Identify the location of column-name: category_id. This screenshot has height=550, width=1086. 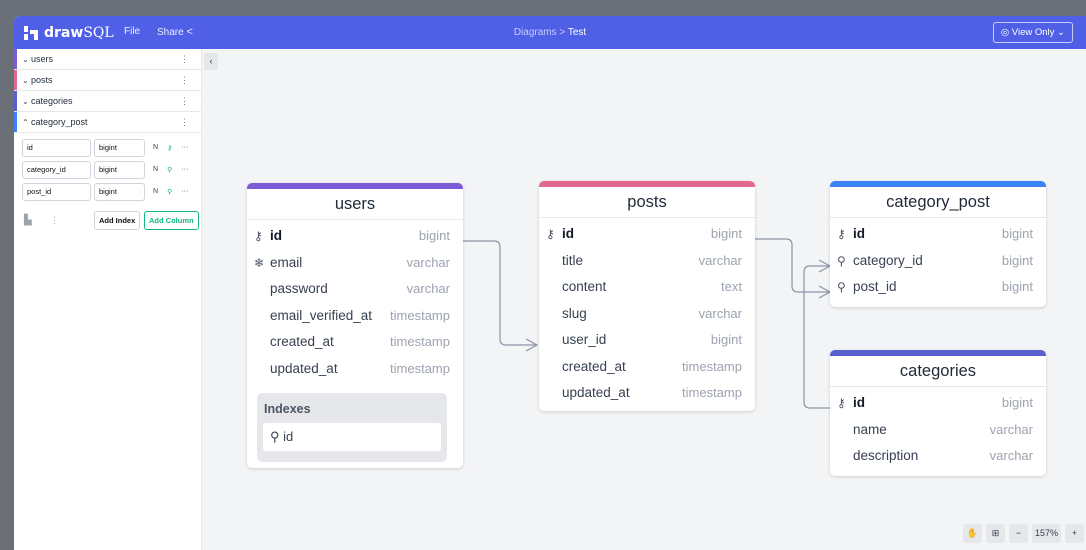
(888, 260).